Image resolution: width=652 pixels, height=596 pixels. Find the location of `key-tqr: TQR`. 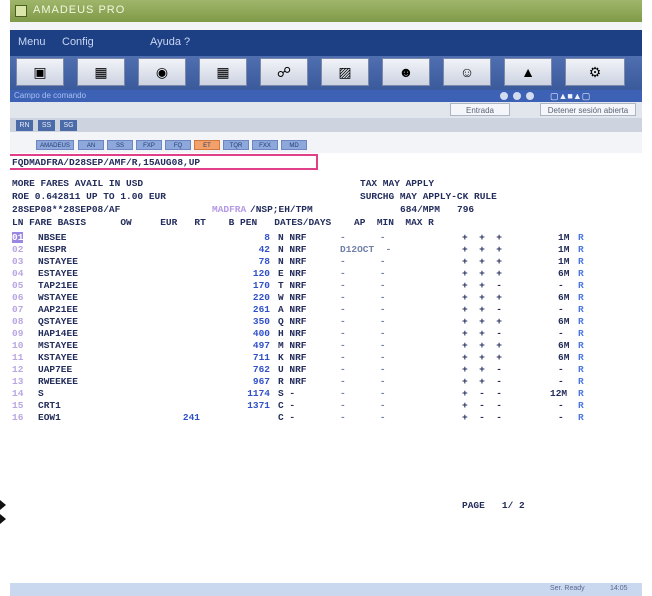

key-tqr: TQR is located at coordinates (236, 145).